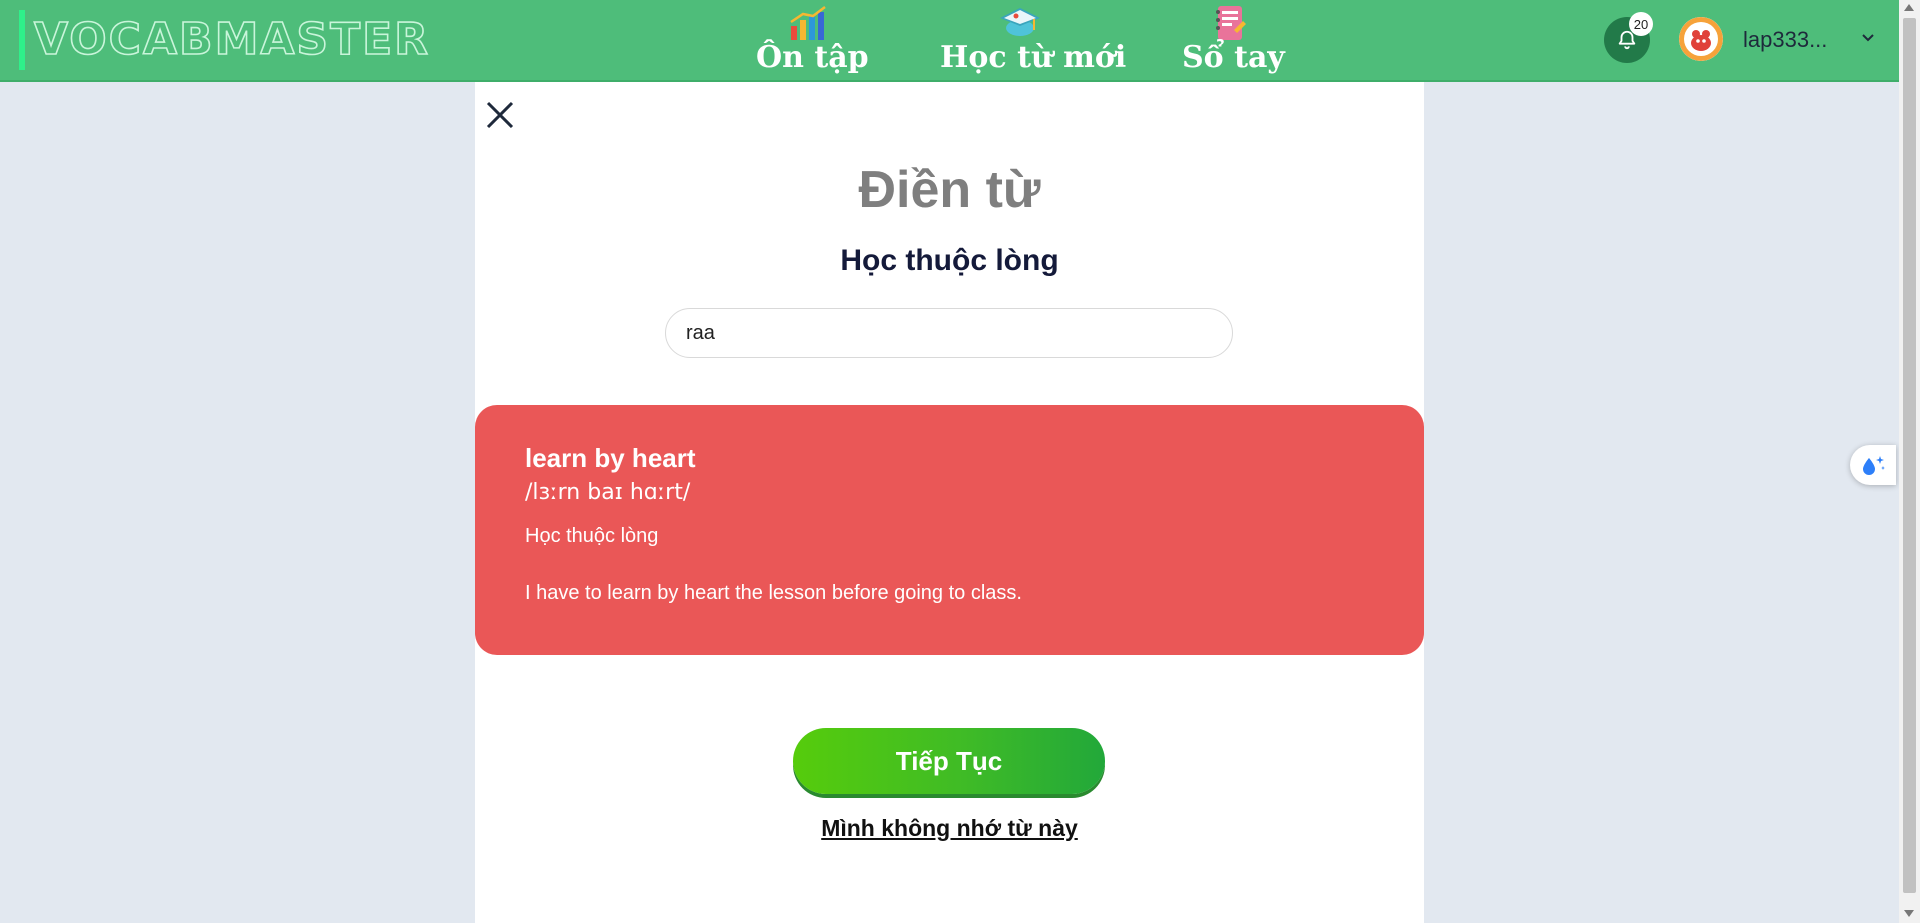 The image size is (1920, 923). Describe the element at coordinates (1909, 7) in the screenshot. I see `scroll-up-arrow-icon` at that location.